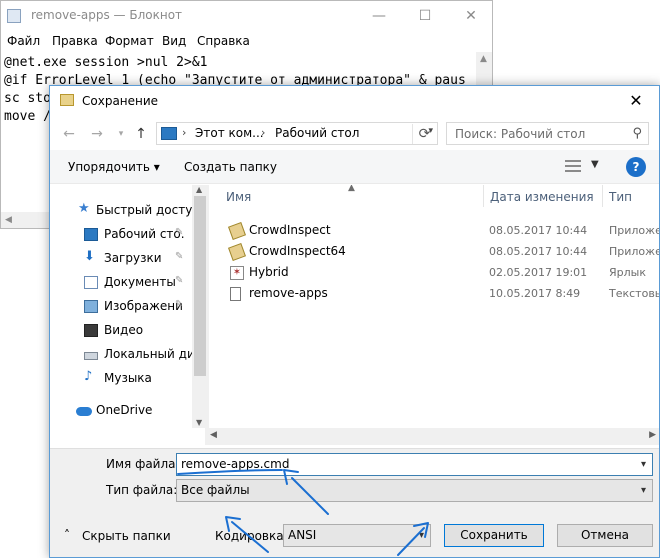 The width and height of the screenshot is (660, 558). Describe the element at coordinates (124, 410) in the screenshot. I see `sidebar-item-label: OneDrive` at that location.